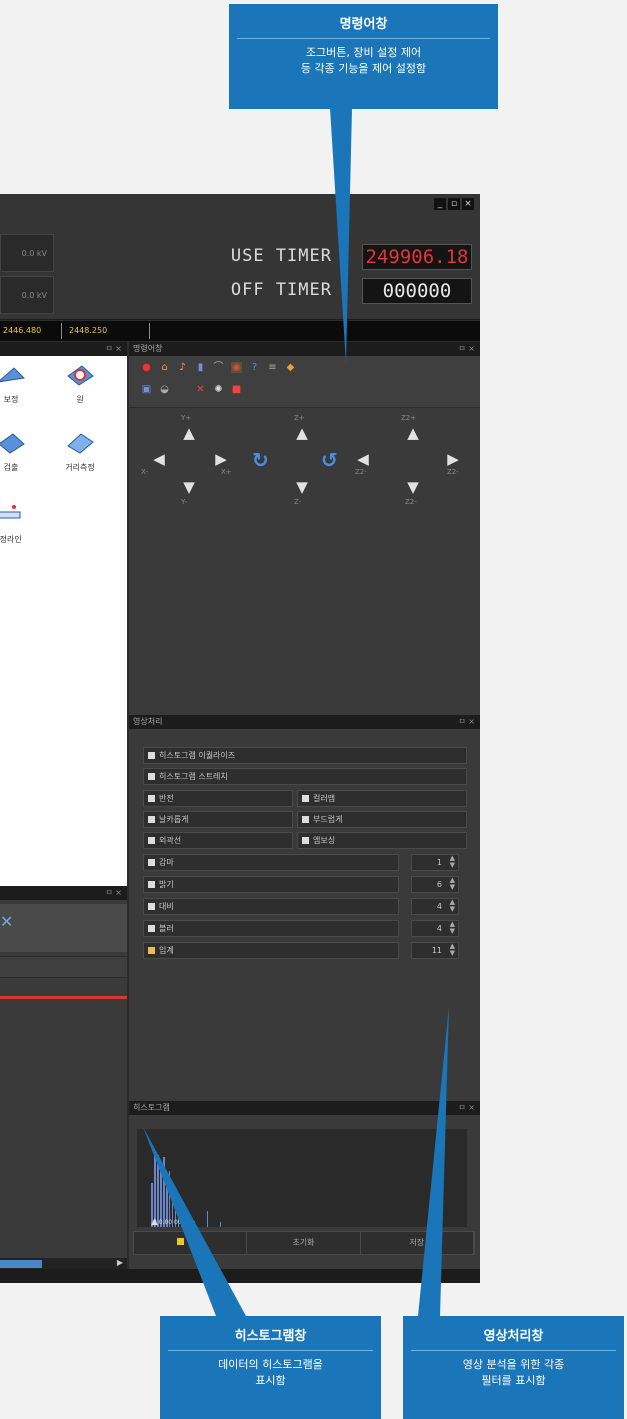  What do you see at coordinates (433, 1161) in the screenshot?
I see `leader-imageproc` at bounding box center [433, 1161].